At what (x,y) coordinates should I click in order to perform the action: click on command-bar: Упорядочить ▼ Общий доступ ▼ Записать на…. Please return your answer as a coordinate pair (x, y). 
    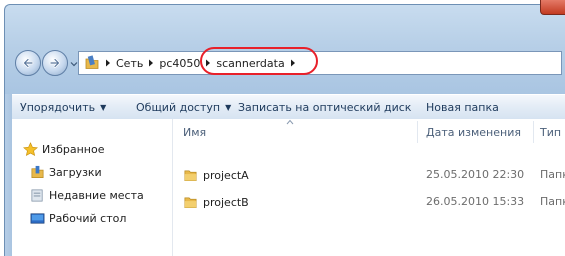
    Looking at the image, I should click on (288, 107).